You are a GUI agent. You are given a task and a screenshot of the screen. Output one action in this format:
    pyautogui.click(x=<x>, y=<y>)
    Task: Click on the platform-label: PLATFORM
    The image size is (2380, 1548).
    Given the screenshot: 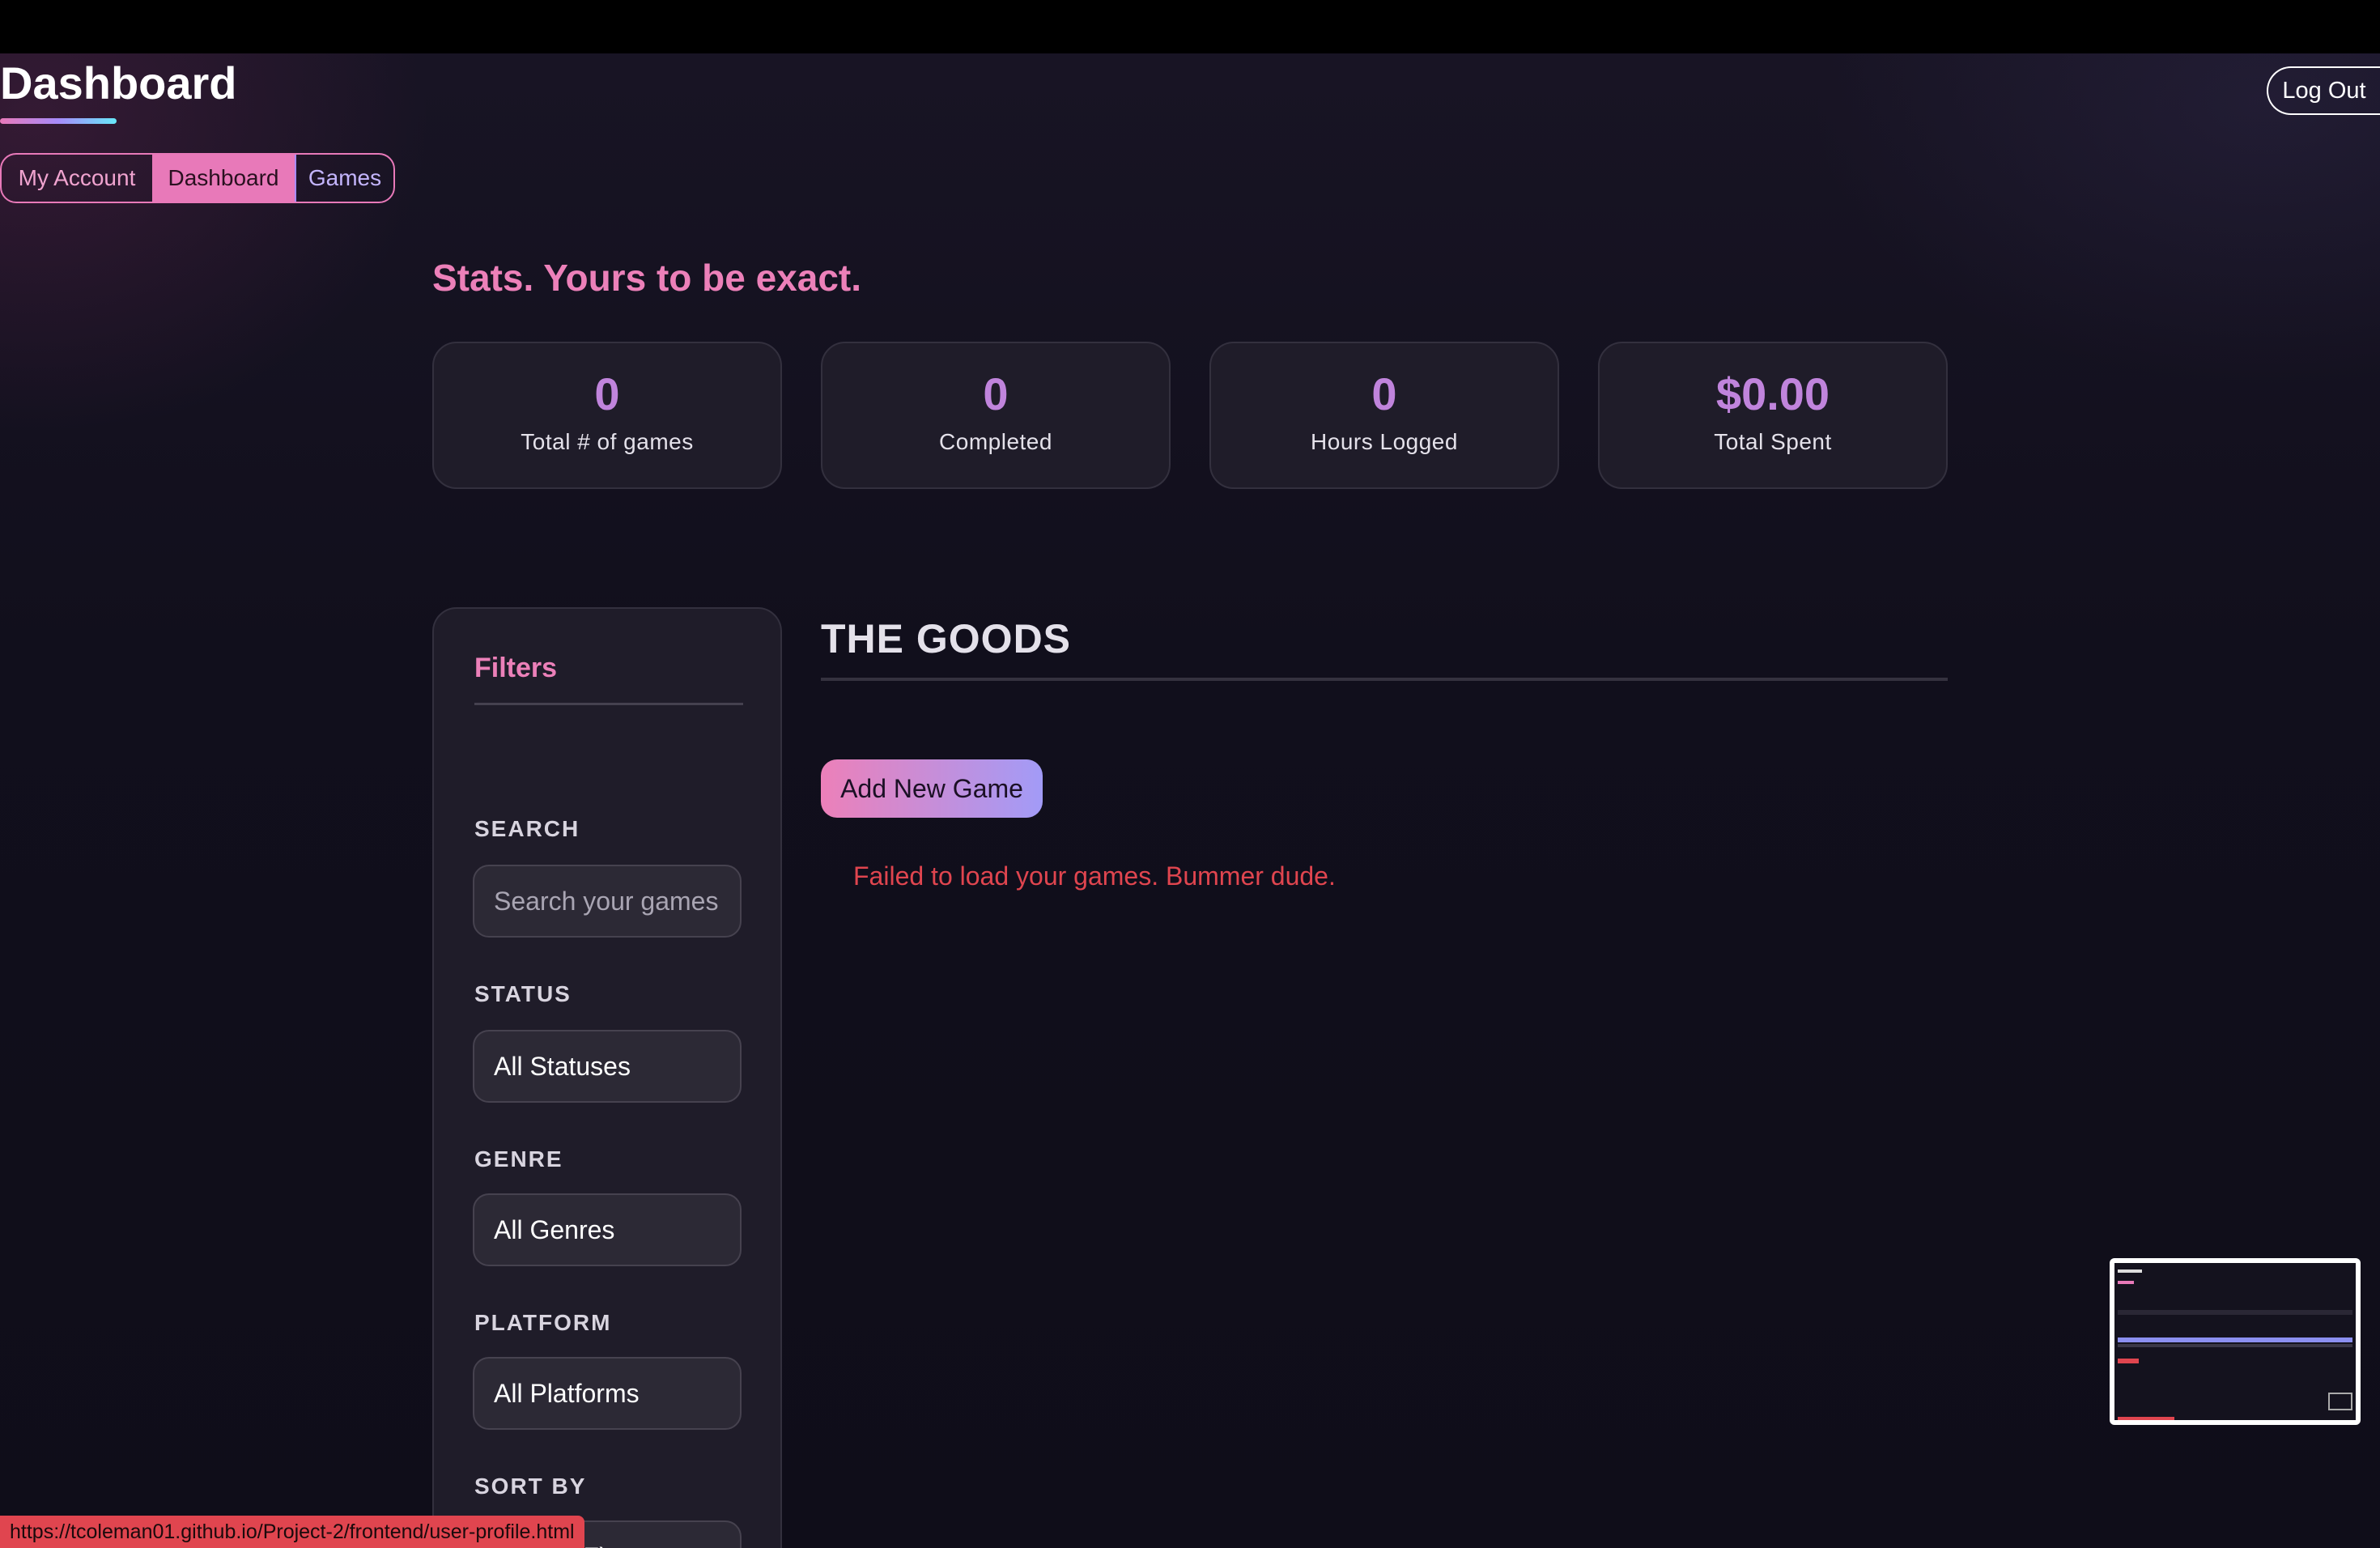 What is the action you would take?
    pyautogui.click(x=543, y=1323)
    